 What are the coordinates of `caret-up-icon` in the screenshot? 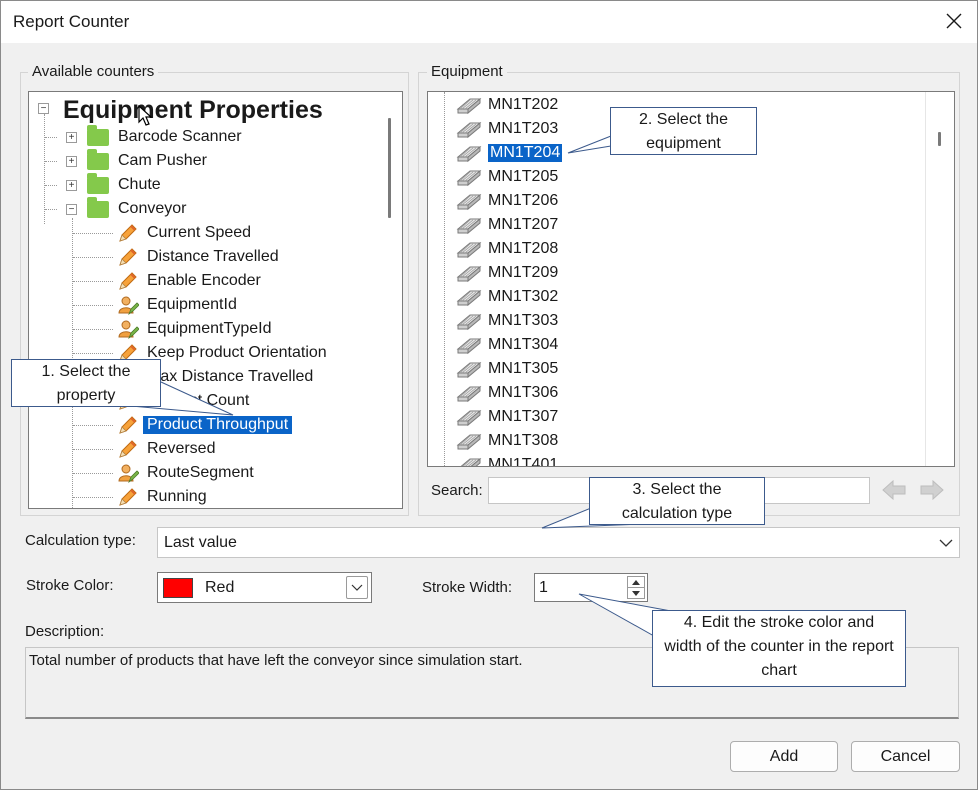 It's located at (636, 582).